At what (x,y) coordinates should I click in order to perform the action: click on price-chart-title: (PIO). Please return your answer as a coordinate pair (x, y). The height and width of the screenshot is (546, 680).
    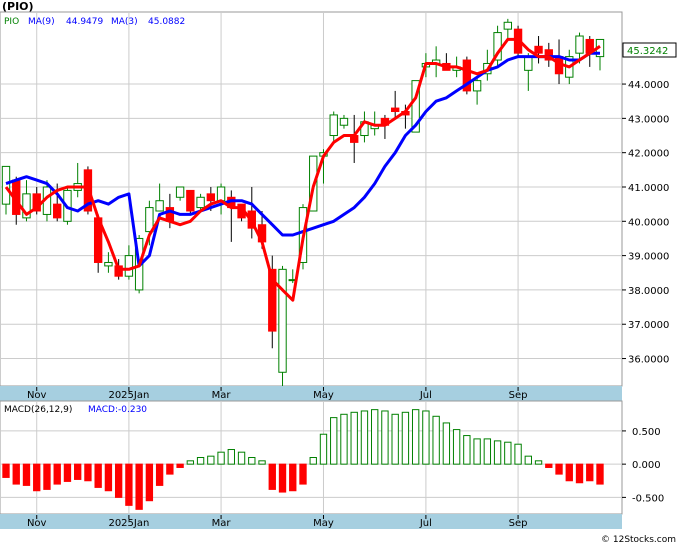
    Looking at the image, I should click on (18, 6).